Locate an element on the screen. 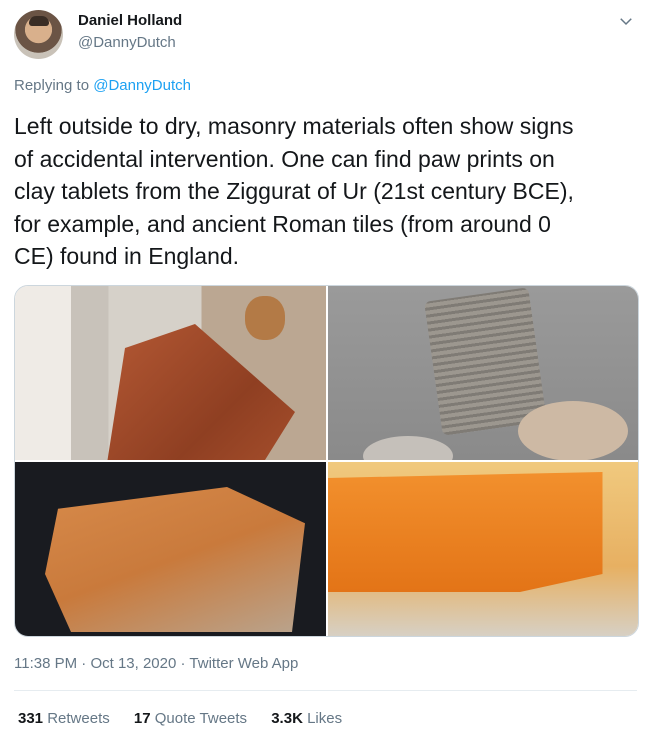  retweets-stat: 331 Retweets is located at coordinates (66, 718).